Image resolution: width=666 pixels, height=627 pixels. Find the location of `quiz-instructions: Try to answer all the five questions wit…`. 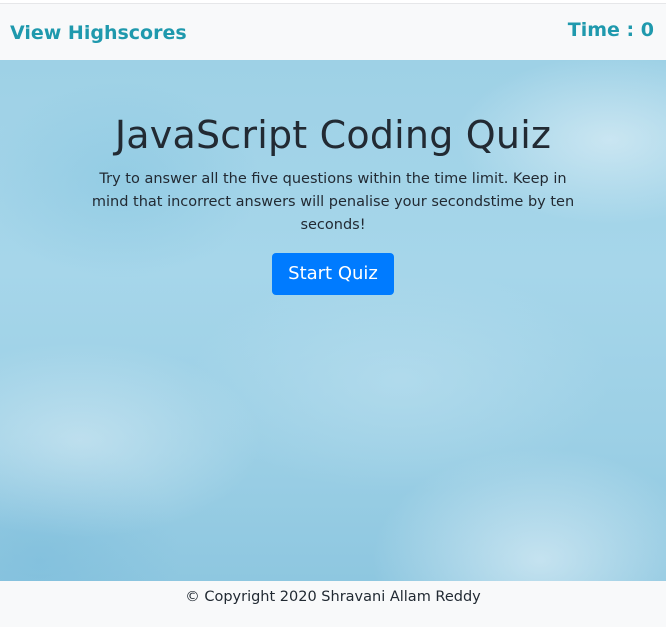

quiz-instructions: Try to answer all the five questions wit… is located at coordinates (333, 202).